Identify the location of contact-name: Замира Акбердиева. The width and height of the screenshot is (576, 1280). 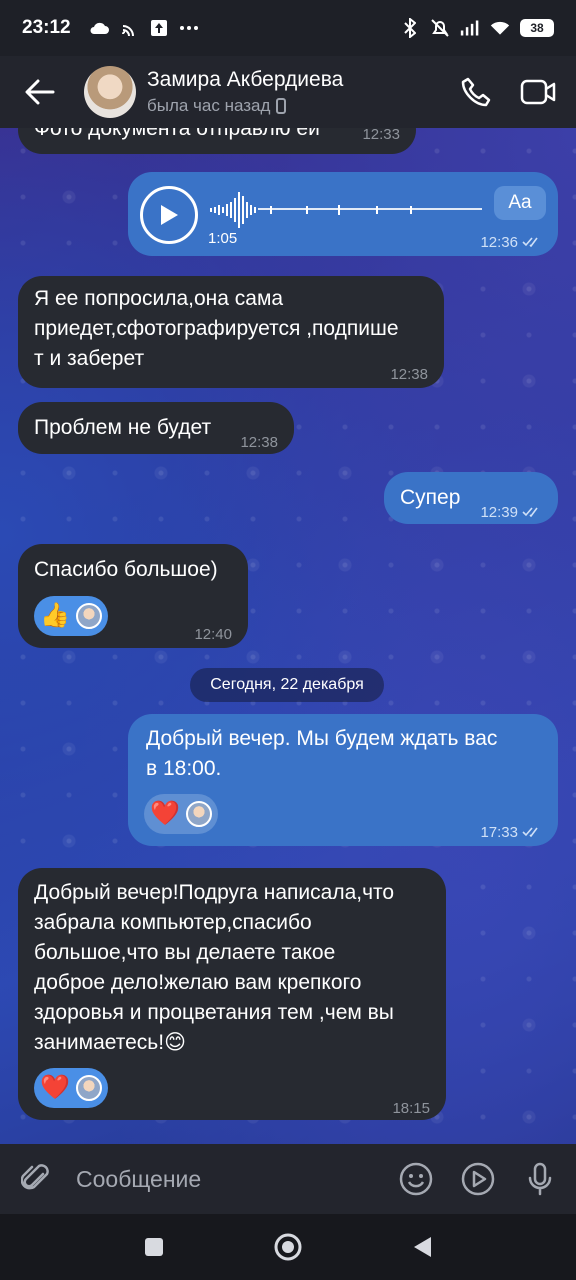
(245, 79).